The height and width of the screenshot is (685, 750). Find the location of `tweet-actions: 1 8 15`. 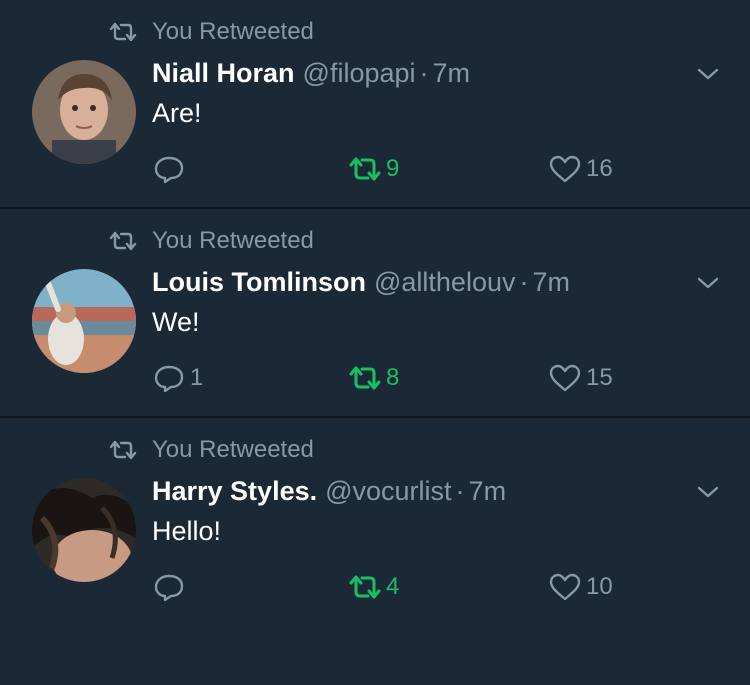

tweet-actions: 1 8 15 is located at coordinates (412, 381).